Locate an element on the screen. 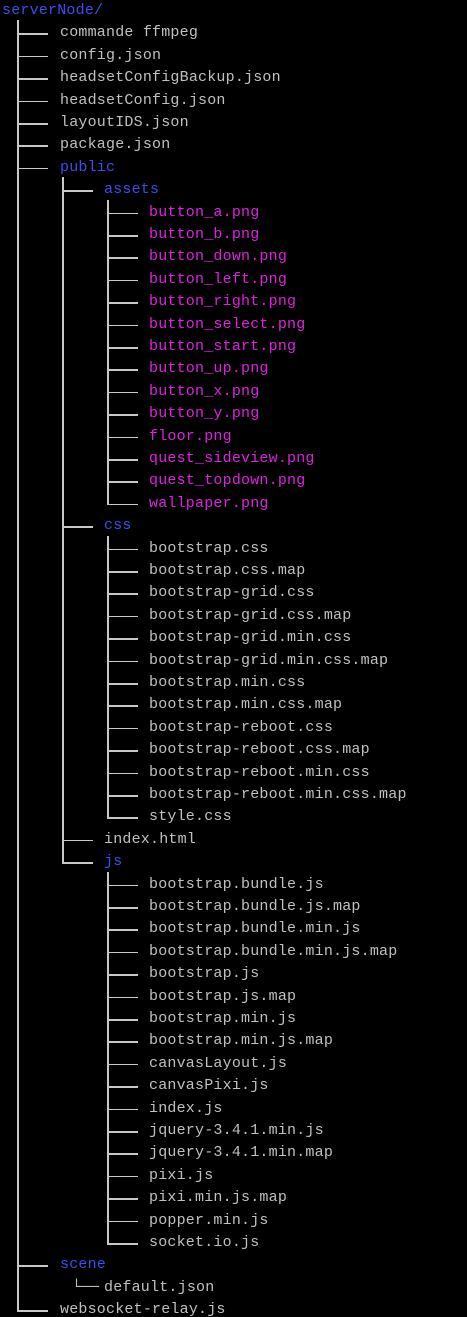  tree-directory: css is located at coordinates (233, 526).